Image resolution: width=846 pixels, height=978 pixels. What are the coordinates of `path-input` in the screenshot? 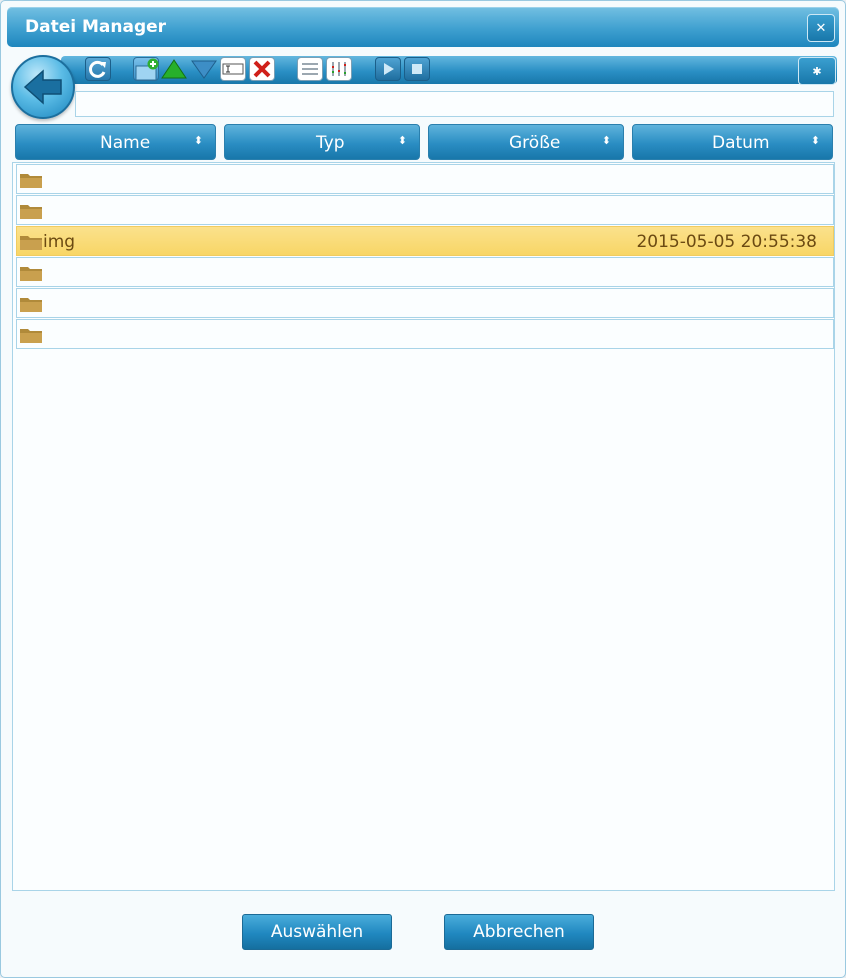 It's located at (454, 104).